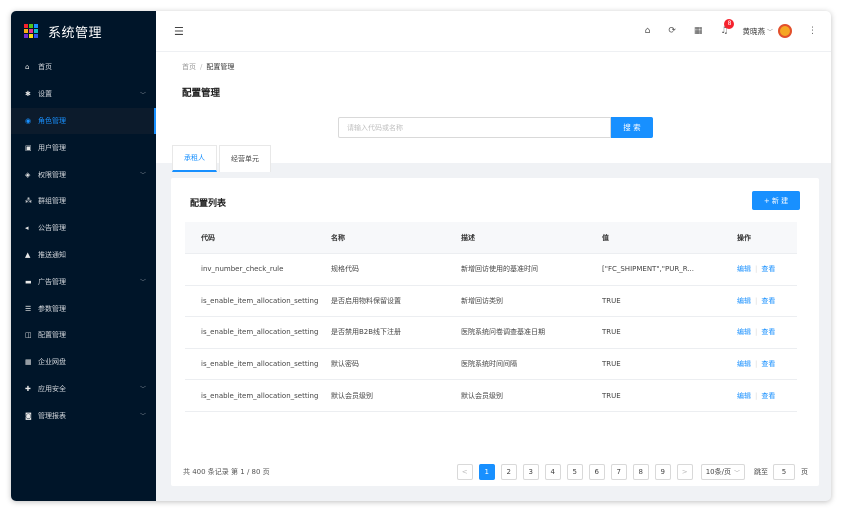 The width and height of the screenshot is (843, 513). What do you see at coordinates (530, 472) in the screenshot?
I see `page-button: 3` at bounding box center [530, 472].